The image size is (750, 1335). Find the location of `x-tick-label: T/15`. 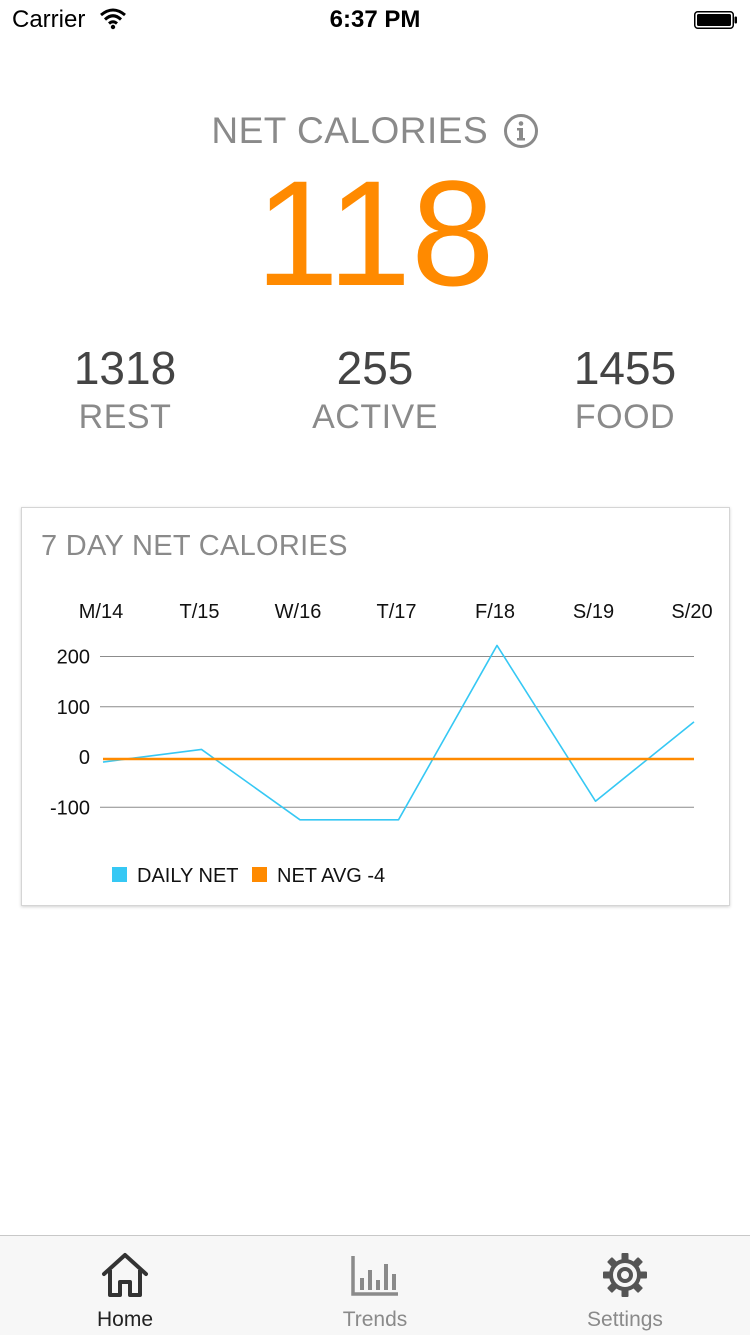

x-tick-label: T/15 is located at coordinates (199, 612).